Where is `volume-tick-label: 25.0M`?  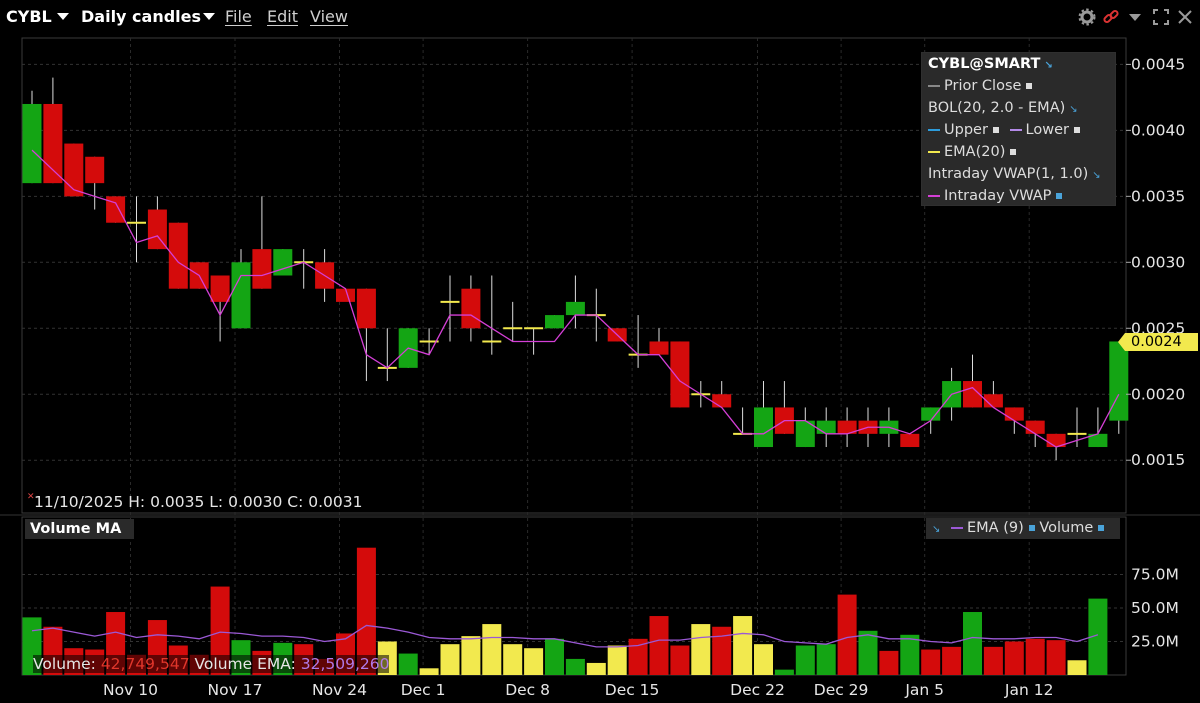 volume-tick-label: 25.0M is located at coordinates (1155, 642).